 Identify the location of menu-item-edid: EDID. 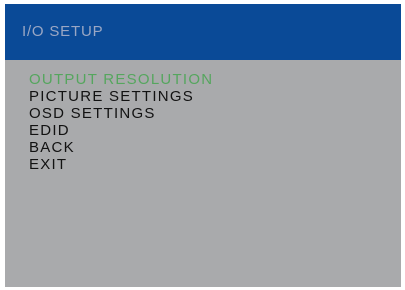
(121, 130).